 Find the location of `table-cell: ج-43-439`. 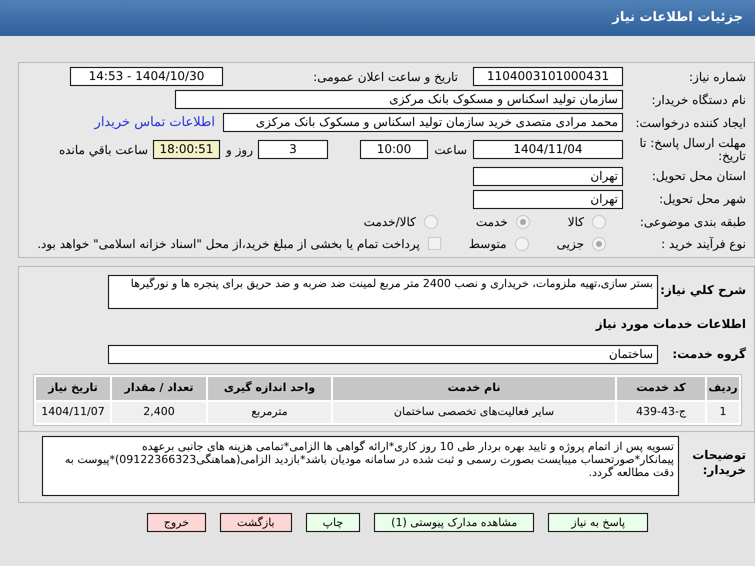

table-cell: ج-43-439 is located at coordinates (661, 412).